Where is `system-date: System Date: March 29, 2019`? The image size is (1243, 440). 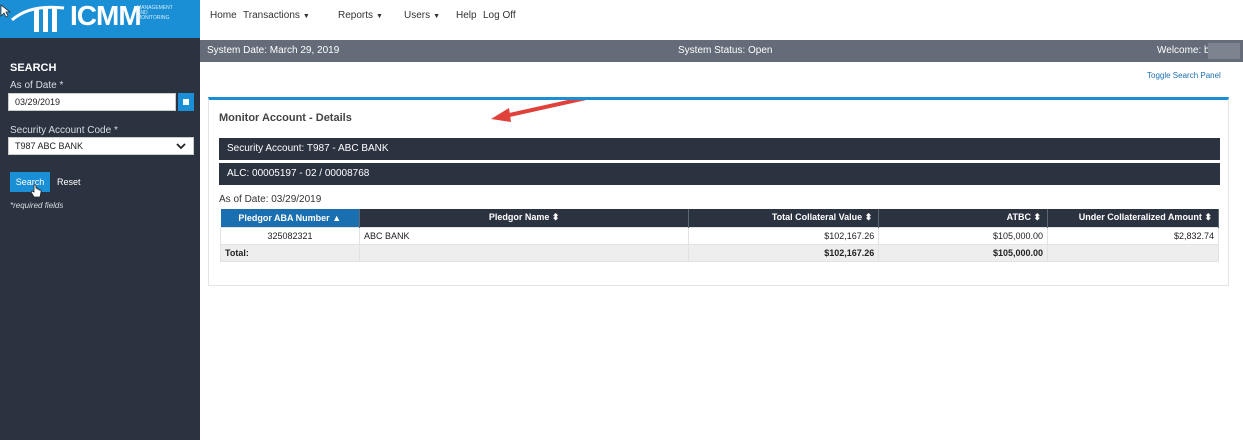 system-date: System Date: March 29, 2019 is located at coordinates (273, 50).